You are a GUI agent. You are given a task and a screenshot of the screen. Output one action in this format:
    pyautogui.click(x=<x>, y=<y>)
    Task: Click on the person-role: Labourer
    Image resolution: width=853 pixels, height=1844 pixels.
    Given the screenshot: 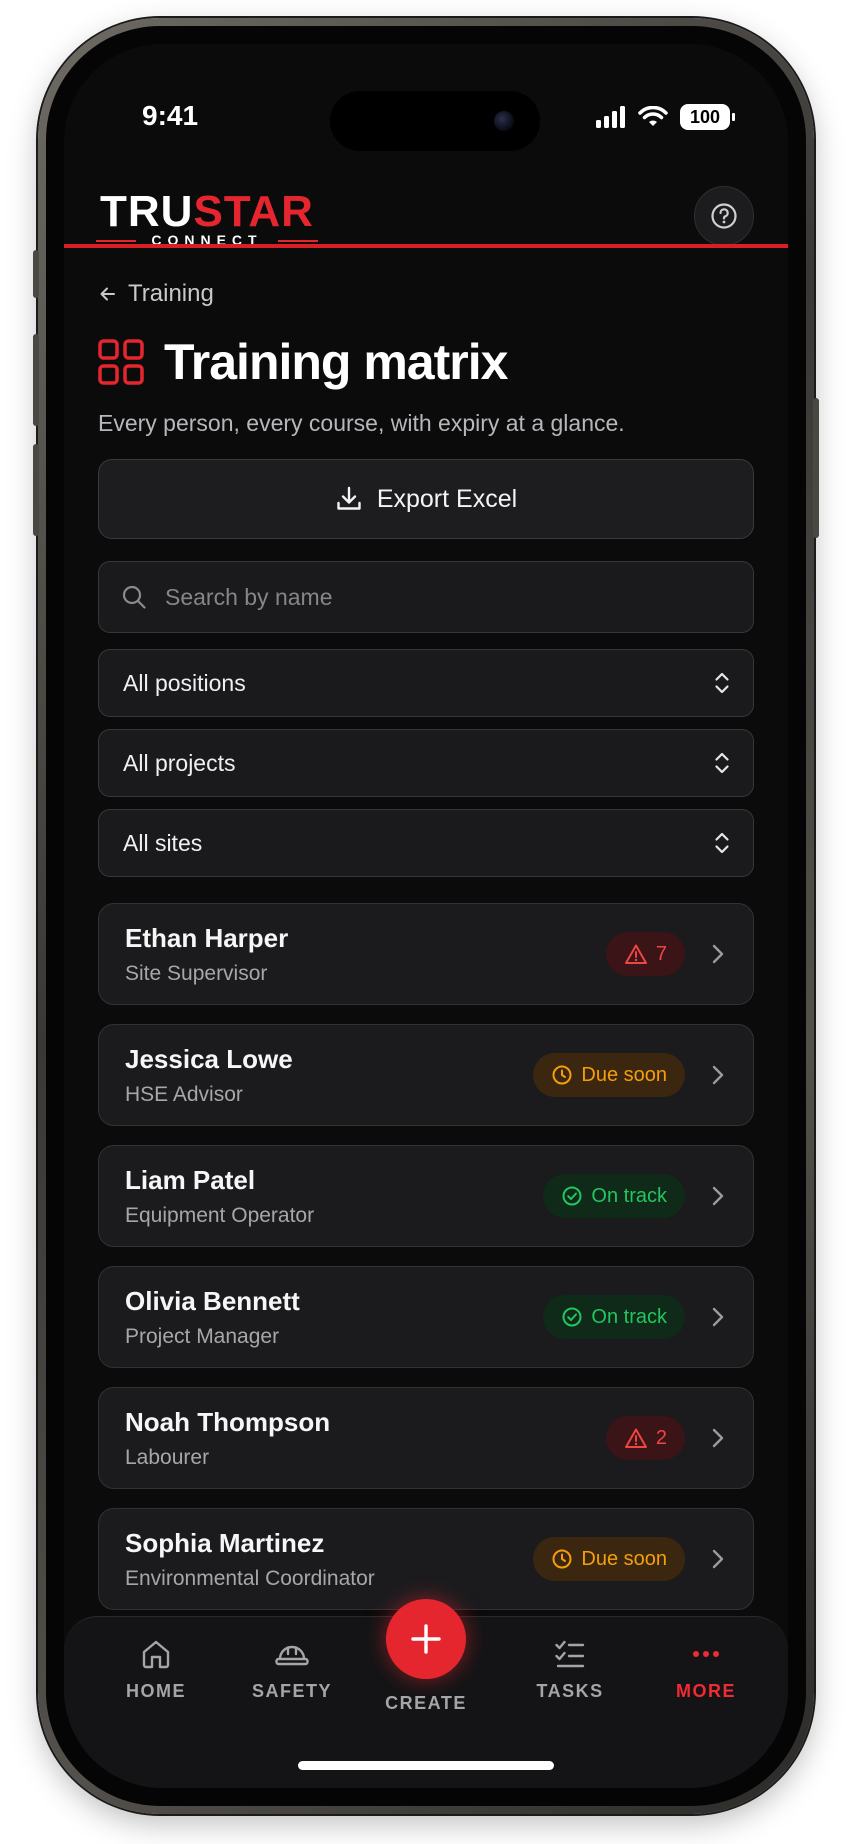 What is the action you would take?
    pyautogui.click(x=167, y=1457)
    